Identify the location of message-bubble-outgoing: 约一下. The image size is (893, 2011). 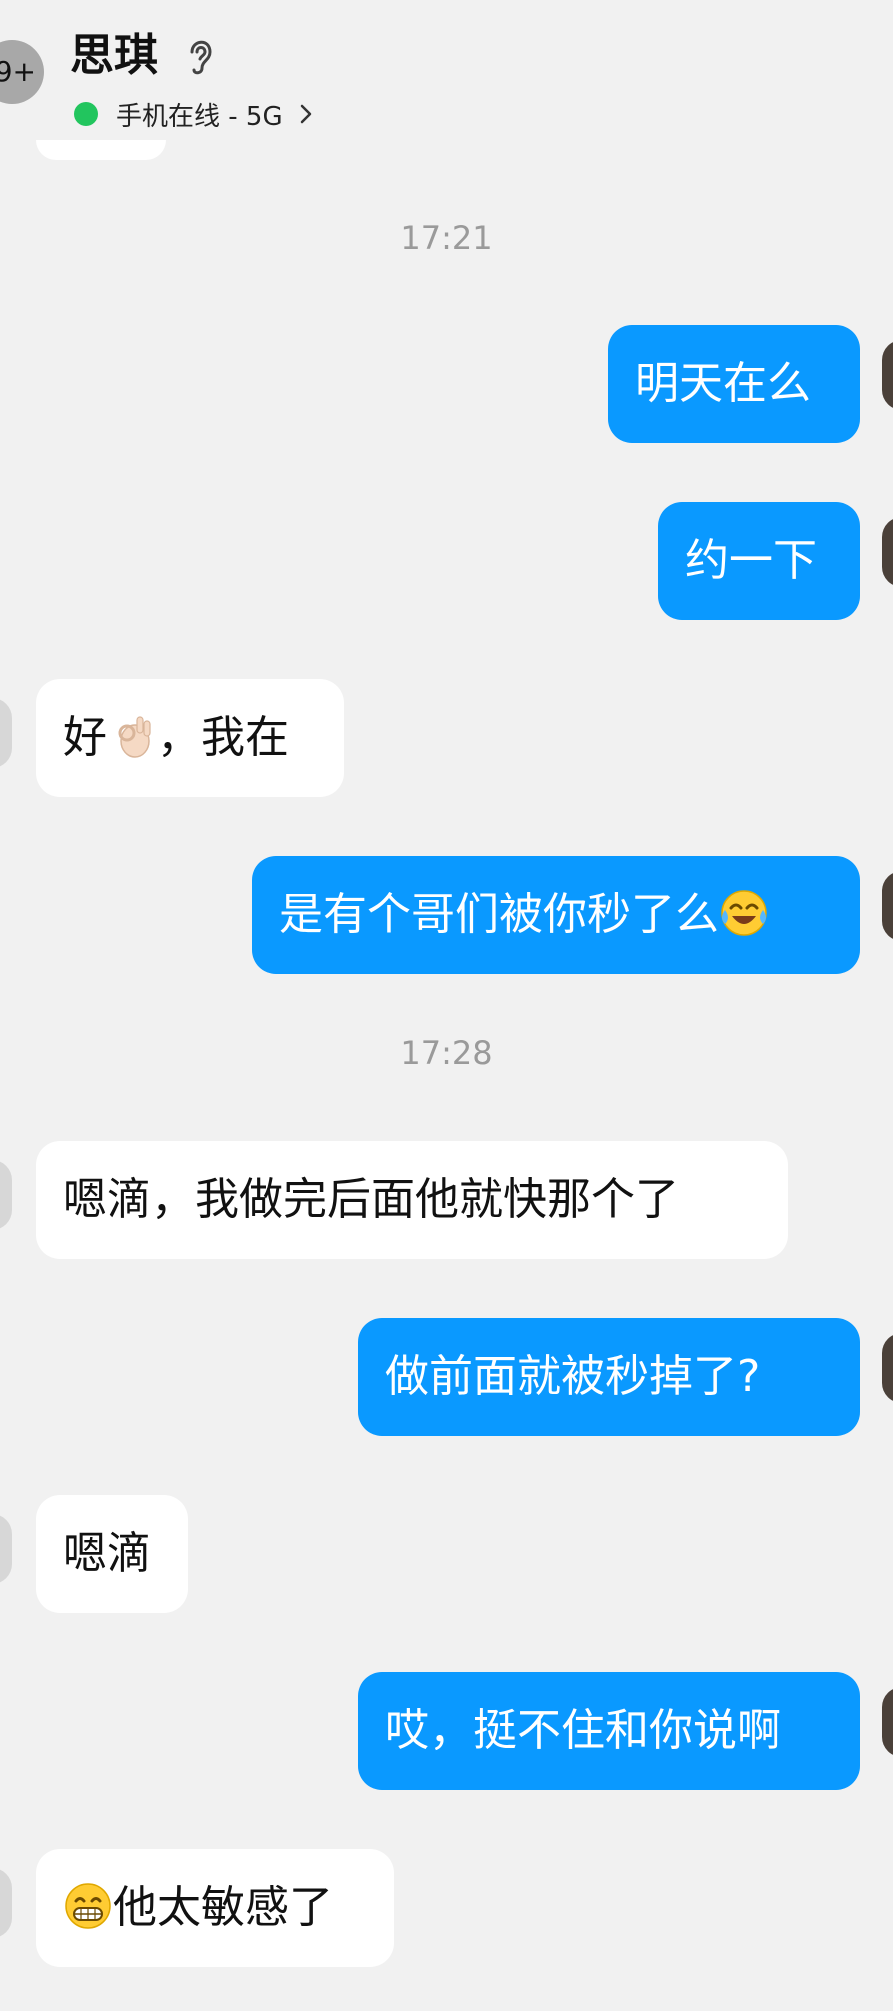
(759, 561).